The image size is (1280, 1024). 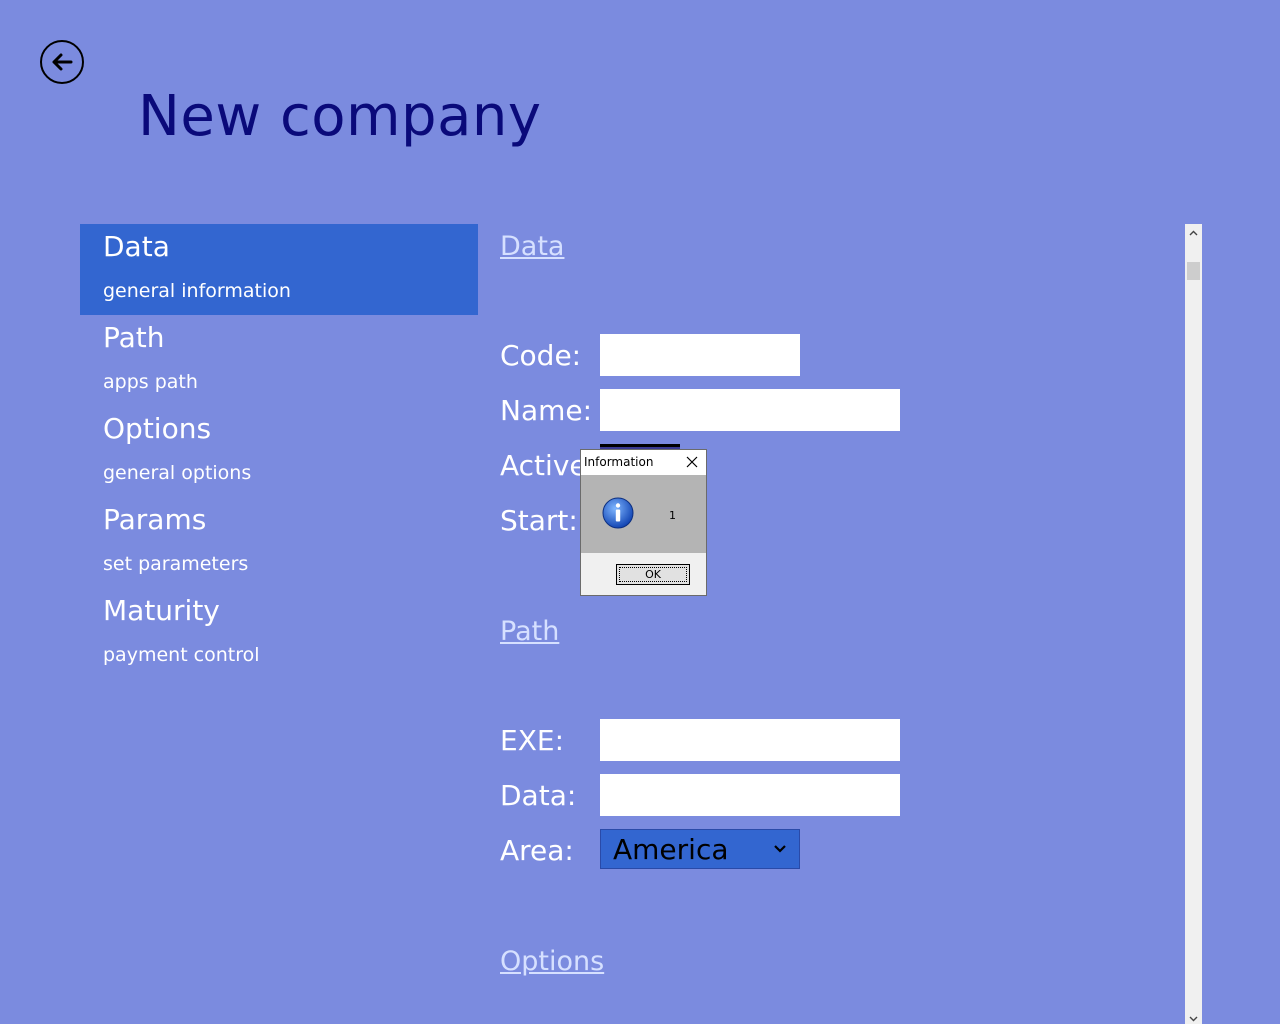 I want to click on scroll-down-button, so click(x=1193, y=1020).